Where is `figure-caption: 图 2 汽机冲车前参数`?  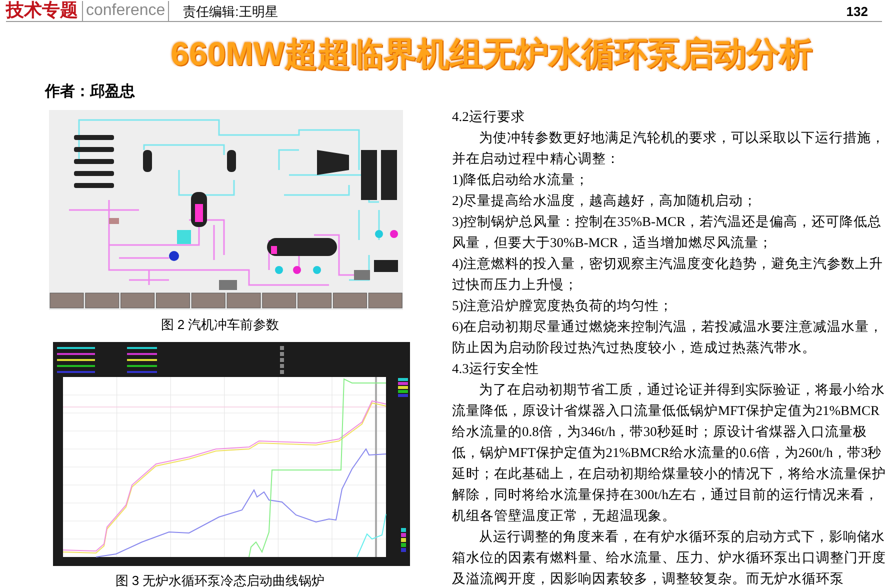
figure-caption: 图 2 汽机冲车前参数 is located at coordinates (220, 325).